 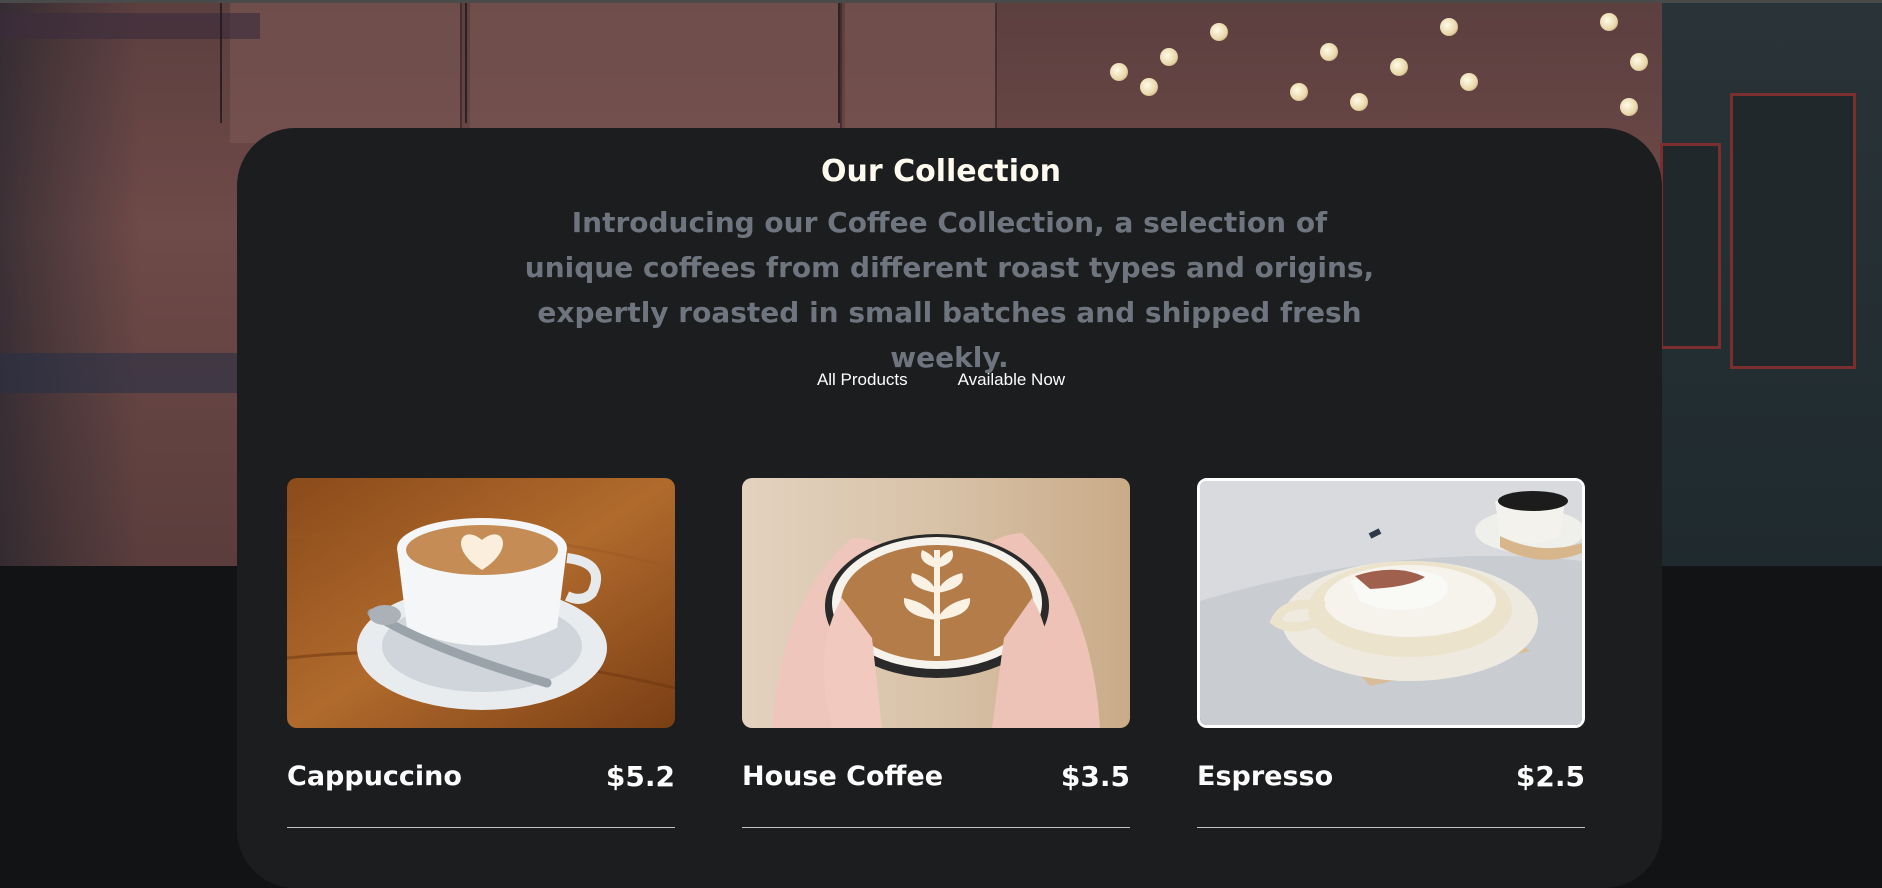 What do you see at coordinates (640, 776) in the screenshot?
I see `product-price: $5.2` at bounding box center [640, 776].